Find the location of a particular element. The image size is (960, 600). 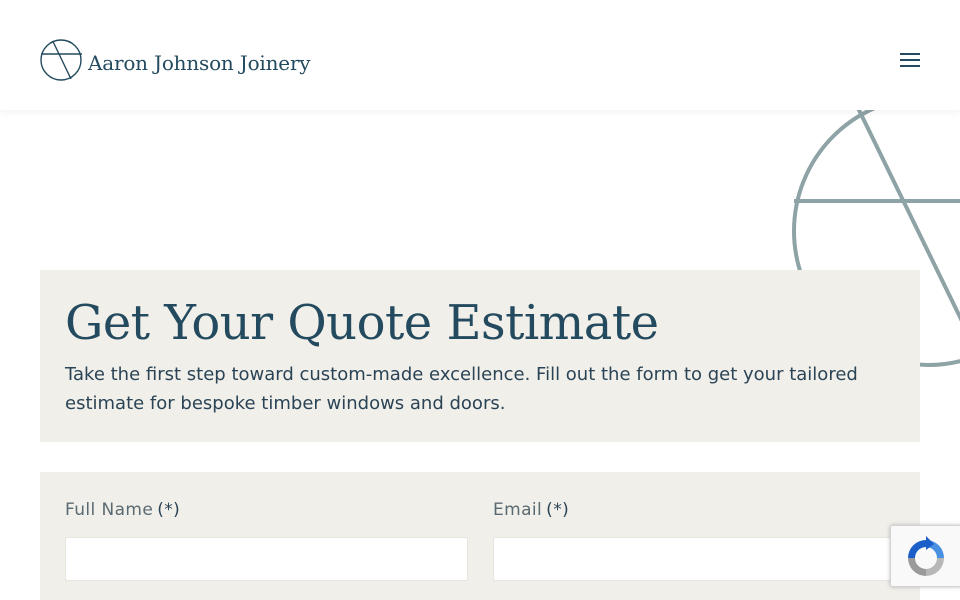

recaptcha-icon is located at coordinates (926, 556).